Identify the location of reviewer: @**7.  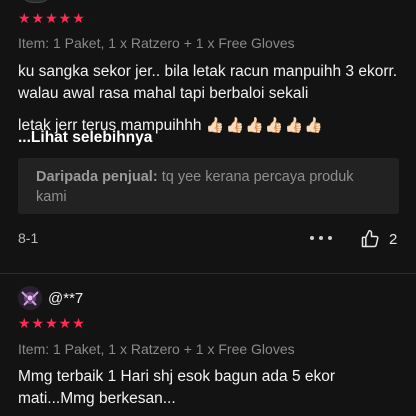
(50, 298).